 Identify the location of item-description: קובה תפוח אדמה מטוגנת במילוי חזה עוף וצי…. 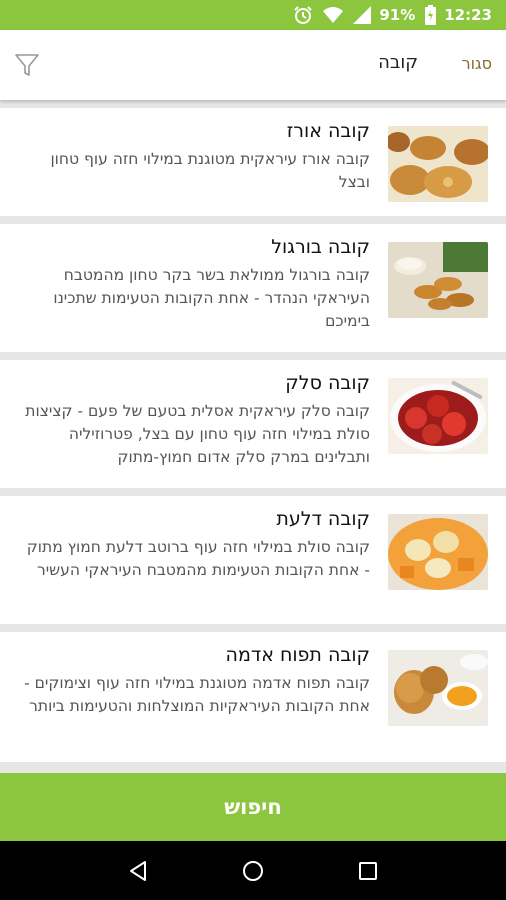
(197, 694).